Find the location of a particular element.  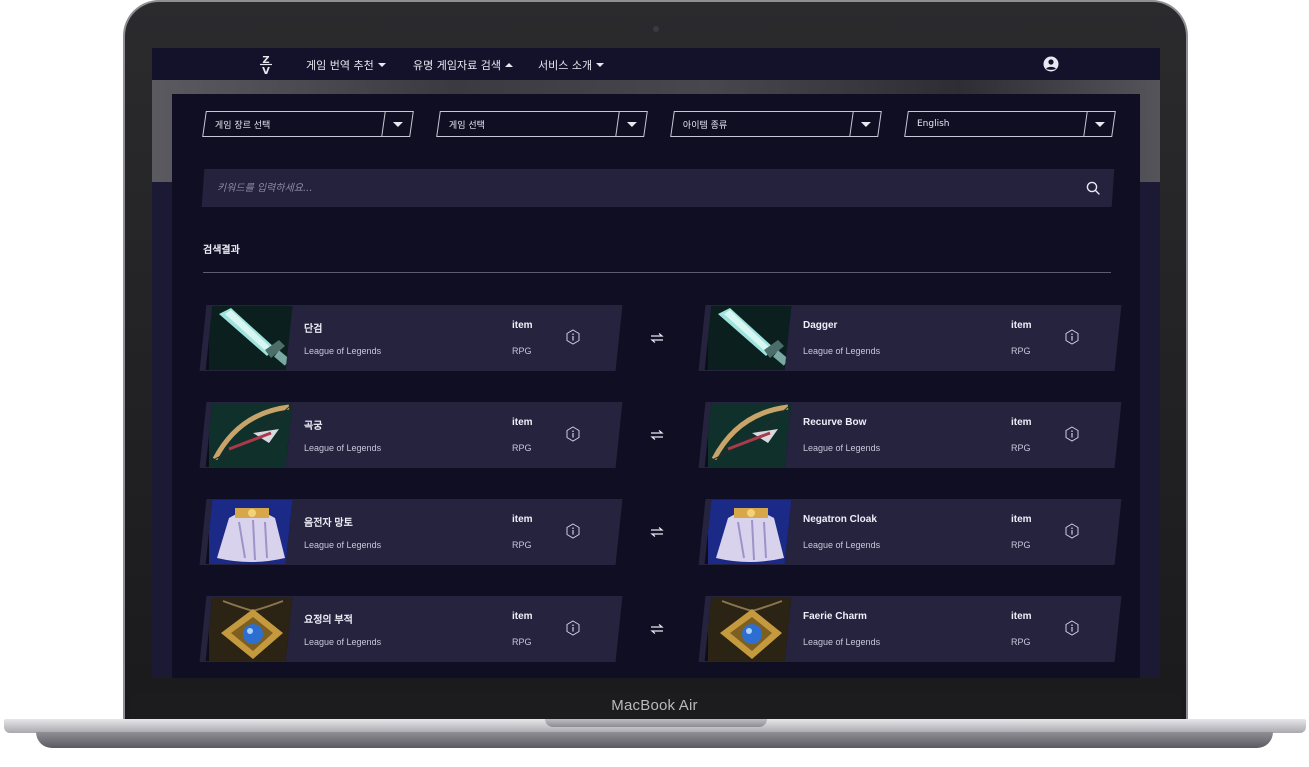

cloak-icon is located at coordinates (750, 532).